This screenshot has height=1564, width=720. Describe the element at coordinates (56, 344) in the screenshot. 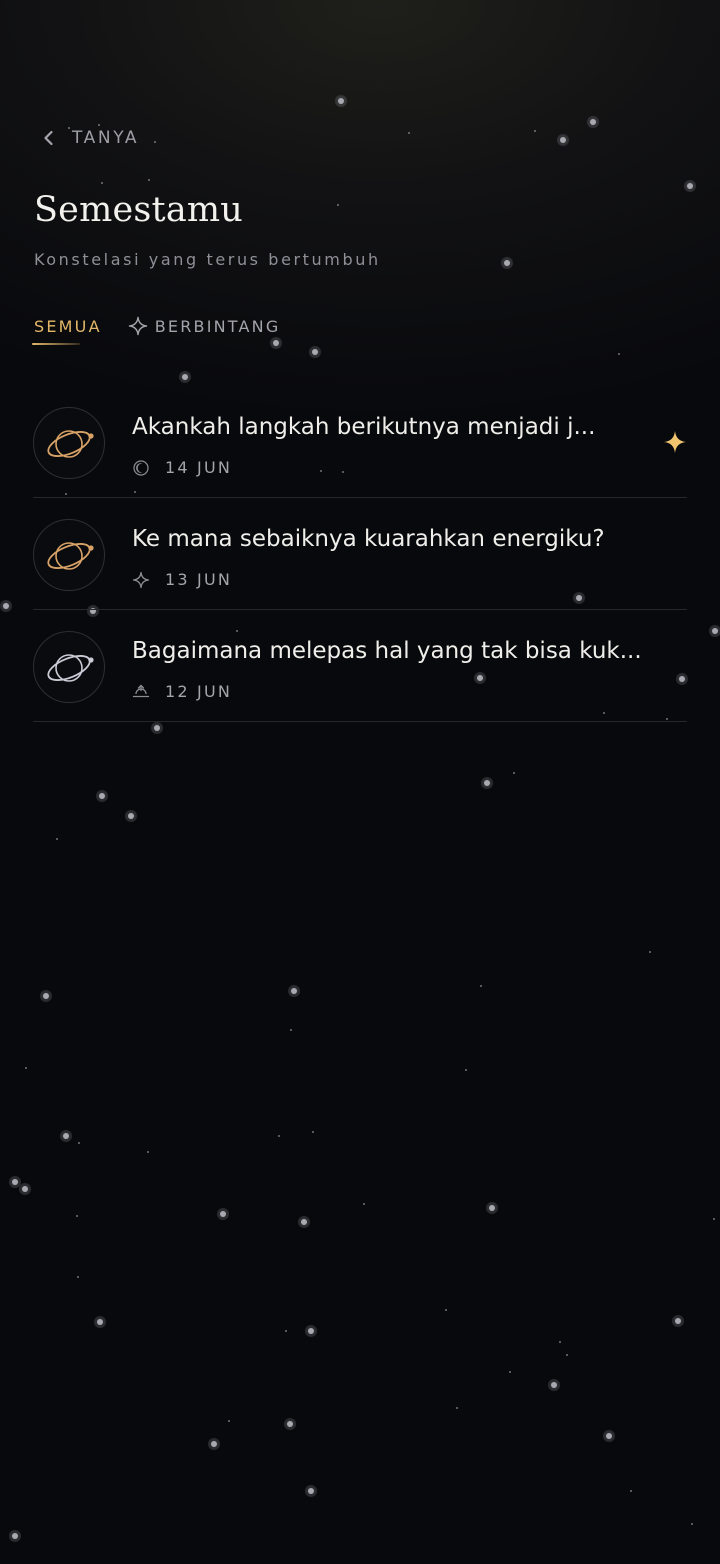

I see `active-tab-indicator` at that location.